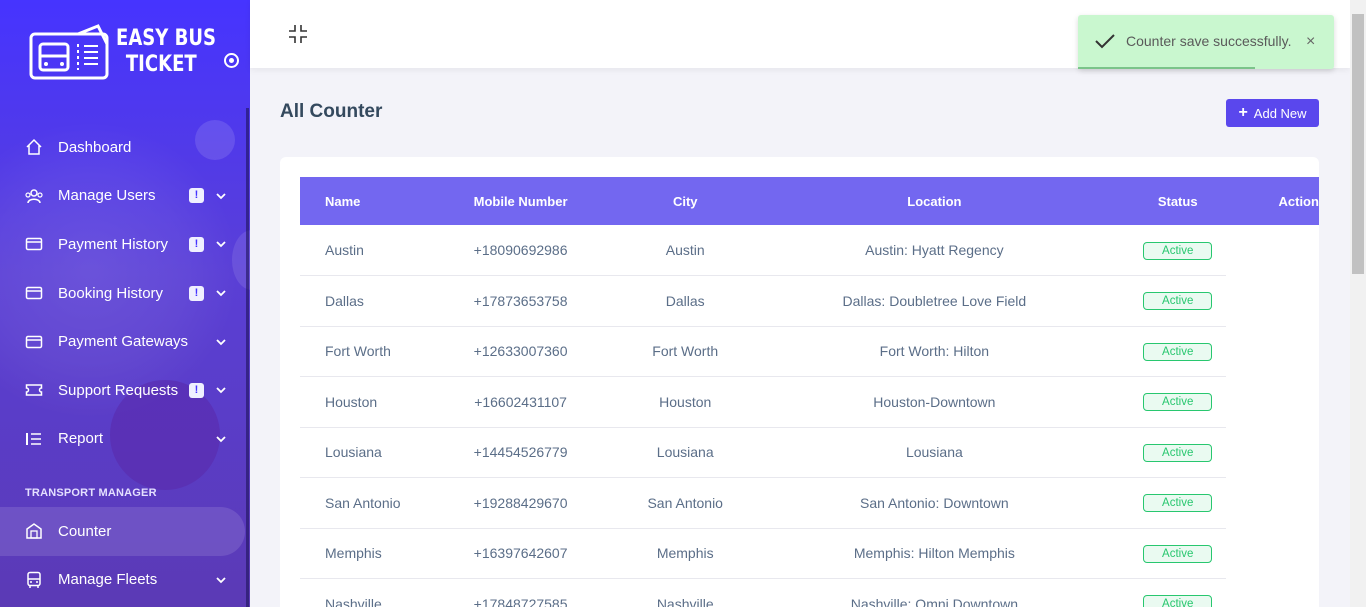 This screenshot has height=607, width=1366. What do you see at coordinates (355, 301) in the screenshot?
I see `cell-name: Dallas` at bounding box center [355, 301].